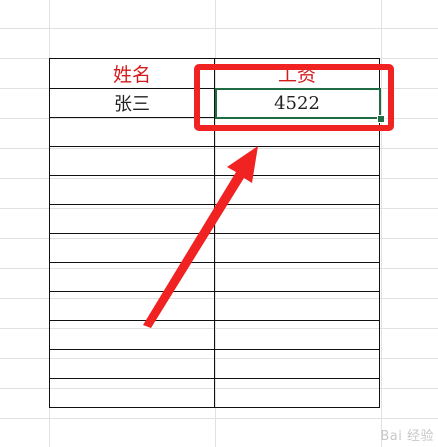  I want to click on table-row: 张三 4522, so click(214, 103).